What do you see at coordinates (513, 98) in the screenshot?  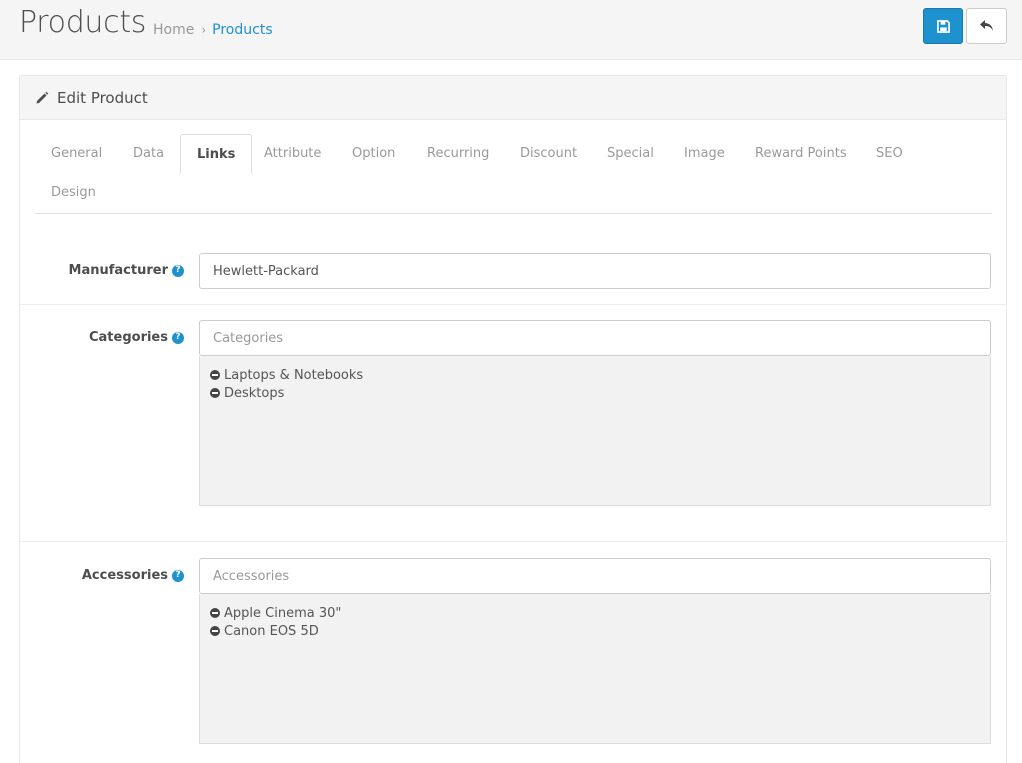 I see `panel-heading: Edit Product` at bounding box center [513, 98].